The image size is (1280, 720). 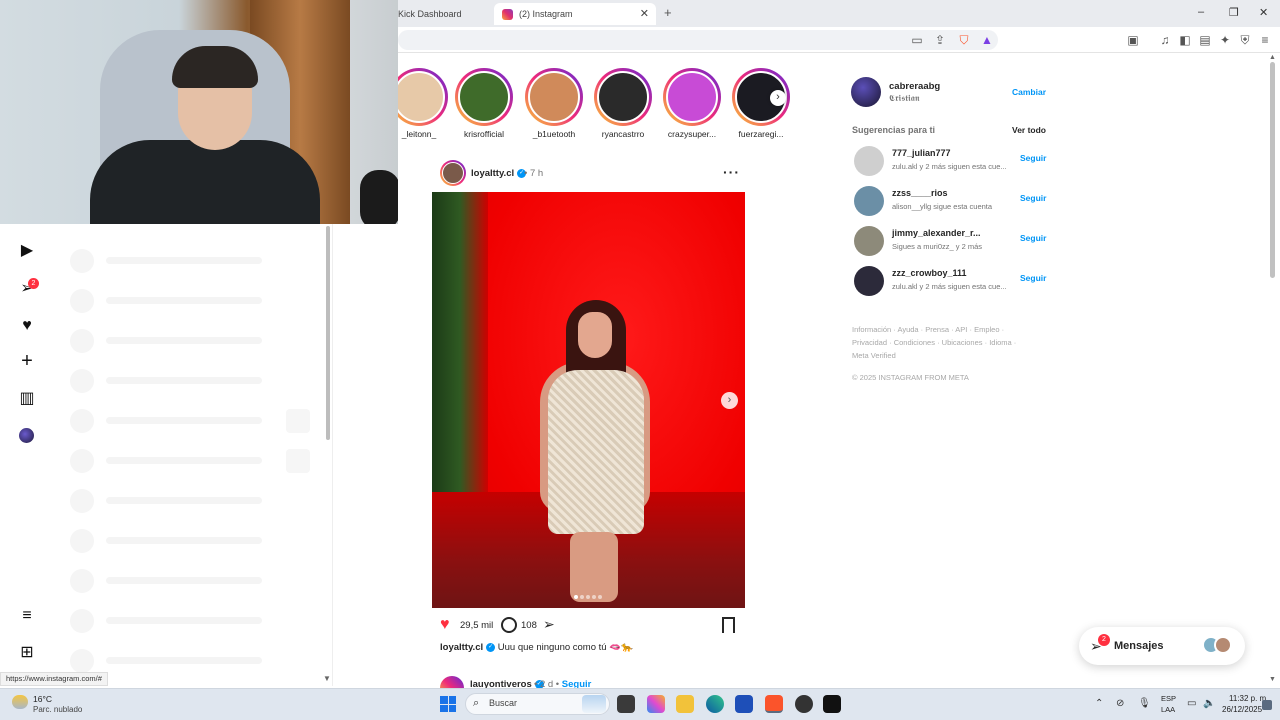 I want to click on like-heart-icon: ♥, so click(x=445, y=625).